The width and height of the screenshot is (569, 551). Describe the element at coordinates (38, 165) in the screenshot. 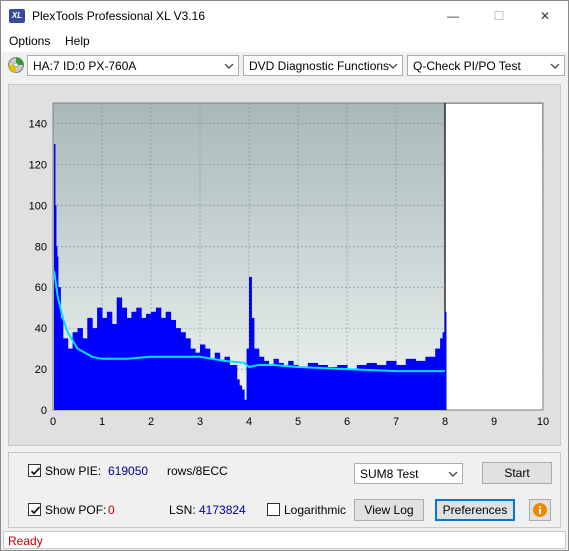

I see `y-tick-label: 120` at that location.